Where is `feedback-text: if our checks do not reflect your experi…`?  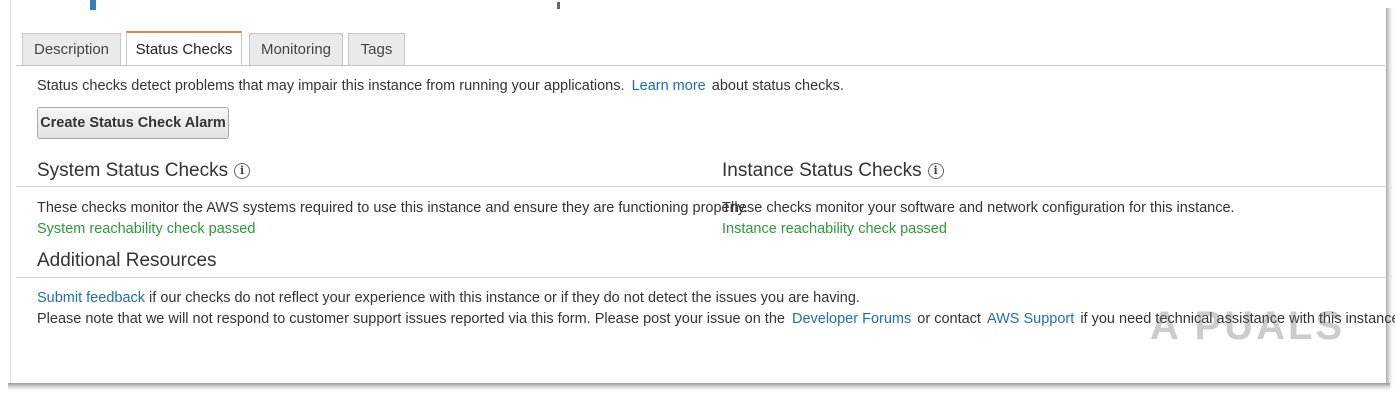
feedback-text: if our checks do not reflect your experi… is located at coordinates (504, 298).